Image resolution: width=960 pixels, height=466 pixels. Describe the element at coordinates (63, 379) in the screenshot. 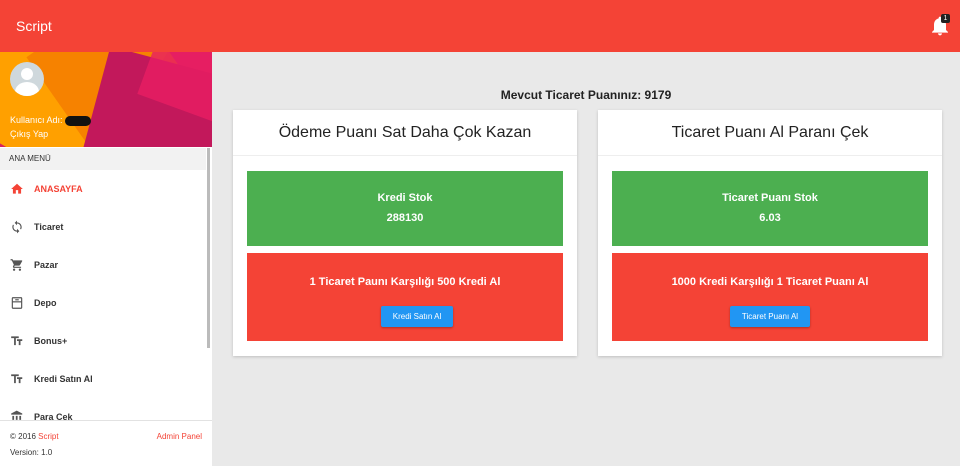

I see `sidebar-item-label: Kredi Satın Al` at that location.